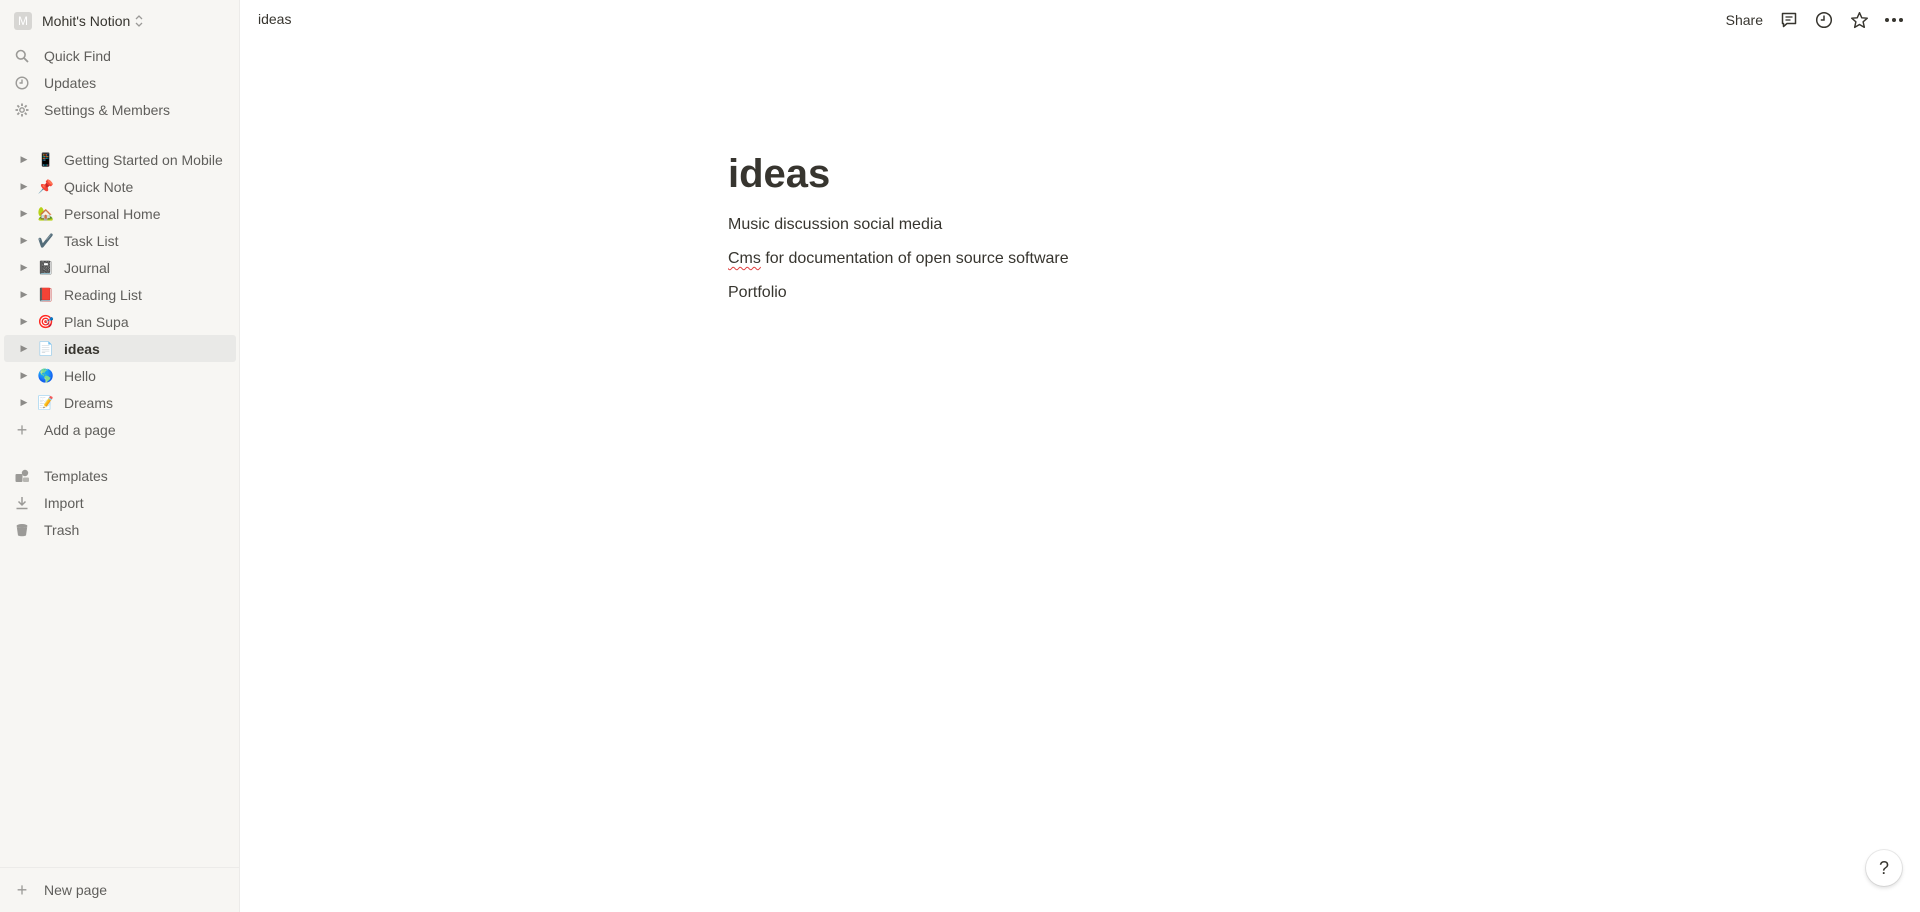 This screenshot has height=912, width=1920. I want to click on sidebar-page-personal-home: ▶ 🏡 Personal Home, so click(120, 213).